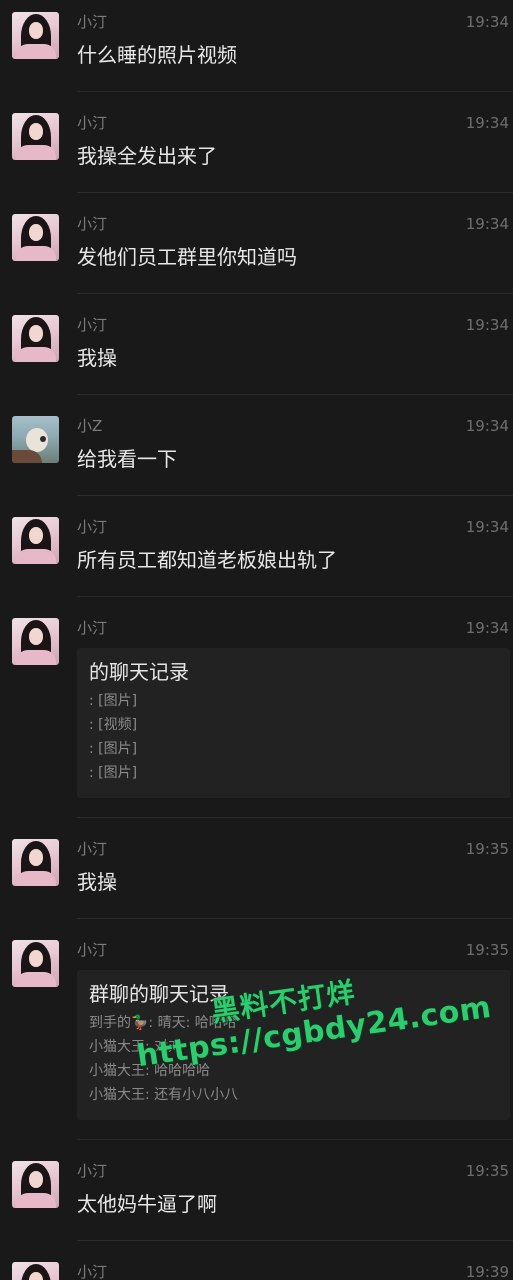  I want to click on message-text: 所有员工都知道老板娘出轨了, so click(207, 560).